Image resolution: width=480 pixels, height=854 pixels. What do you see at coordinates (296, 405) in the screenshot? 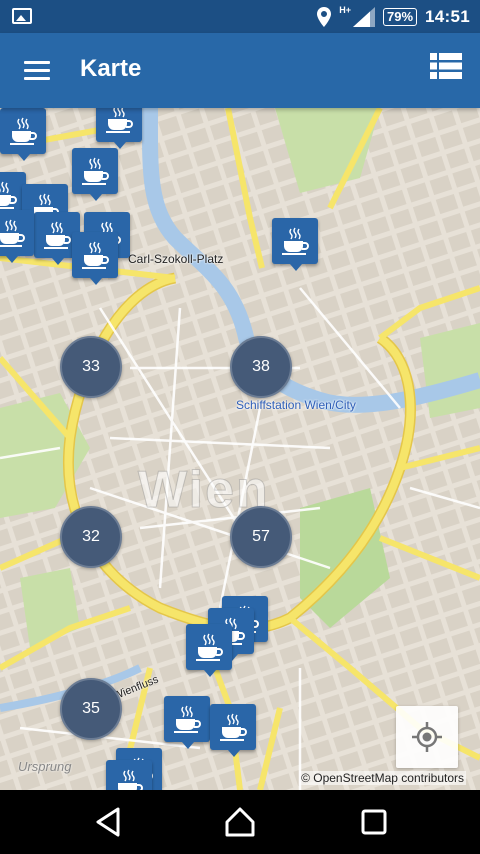
I see `station-label: Schiffstation Wien/City` at bounding box center [296, 405].